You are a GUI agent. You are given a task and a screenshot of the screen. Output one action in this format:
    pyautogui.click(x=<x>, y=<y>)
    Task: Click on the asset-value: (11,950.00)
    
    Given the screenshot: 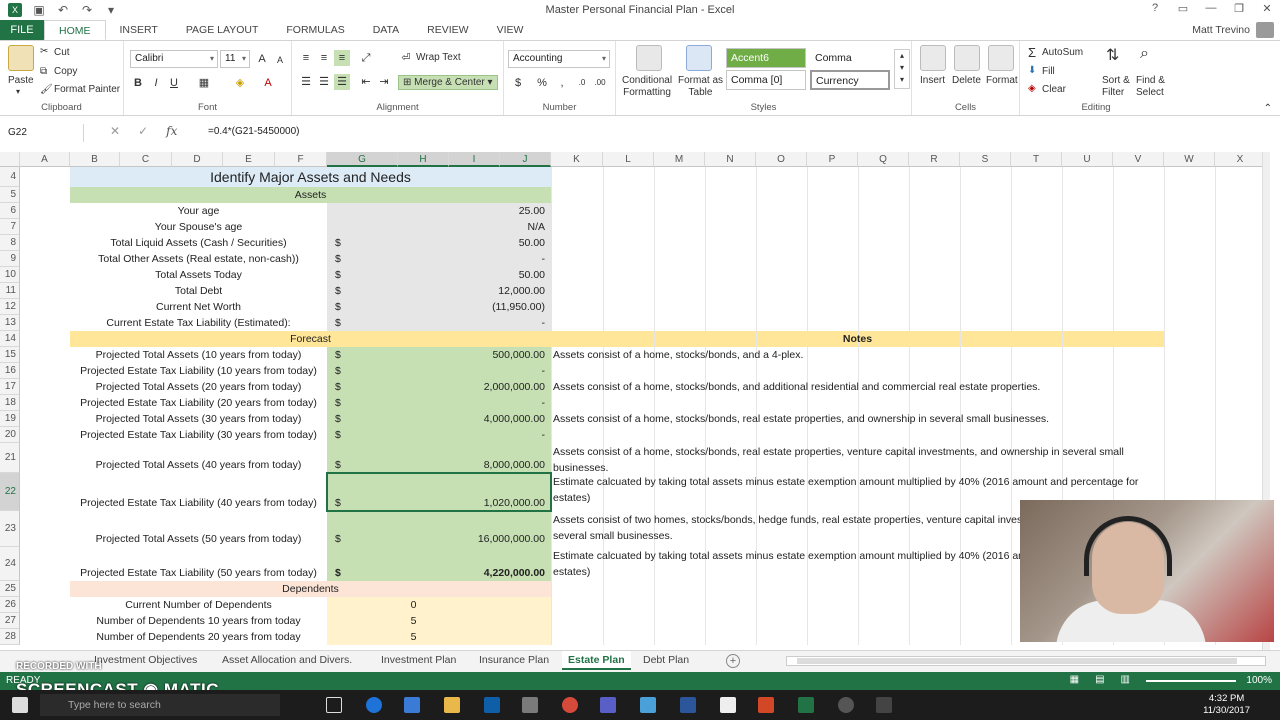 What is the action you would take?
    pyautogui.click(x=439, y=307)
    